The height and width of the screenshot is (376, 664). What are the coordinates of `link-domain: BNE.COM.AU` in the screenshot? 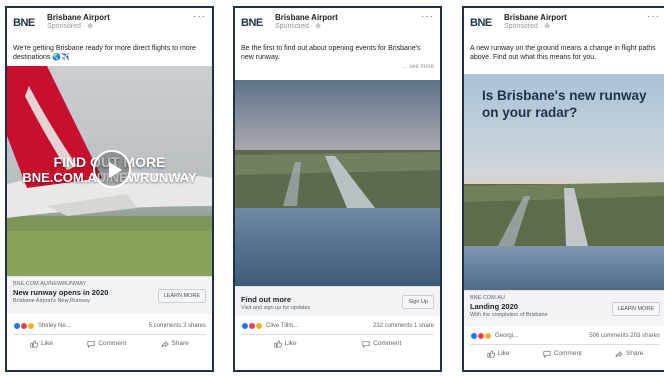 It's located at (487, 298).